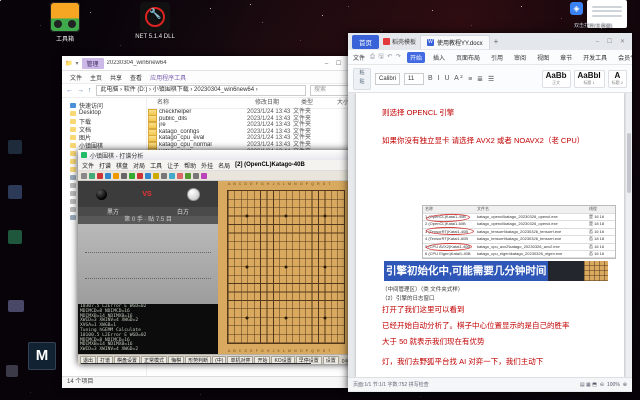 The width and height of the screenshot is (640, 400). I want to click on docer-tab: 稻壳模板, so click(399, 41).